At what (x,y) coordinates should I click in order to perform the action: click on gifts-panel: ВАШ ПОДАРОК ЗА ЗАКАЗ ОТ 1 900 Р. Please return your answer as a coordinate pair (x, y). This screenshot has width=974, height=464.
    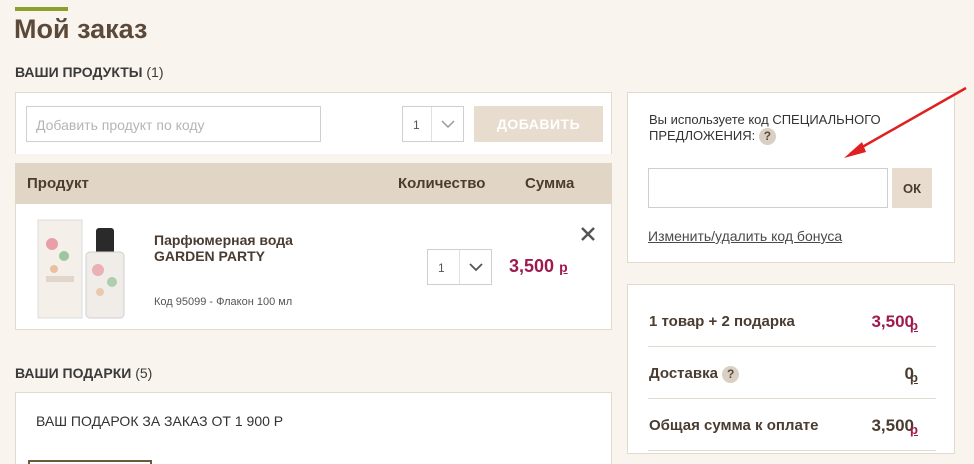
    Looking at the image, I should click on (313, 428).